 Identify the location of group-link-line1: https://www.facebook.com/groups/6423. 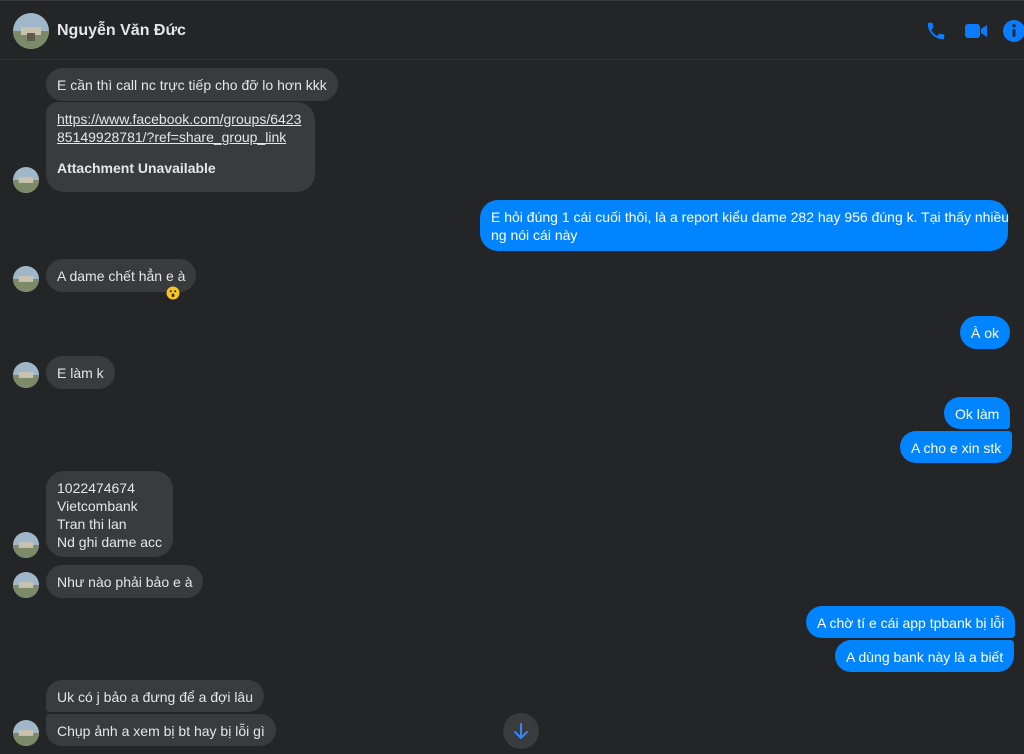
(180, 119).